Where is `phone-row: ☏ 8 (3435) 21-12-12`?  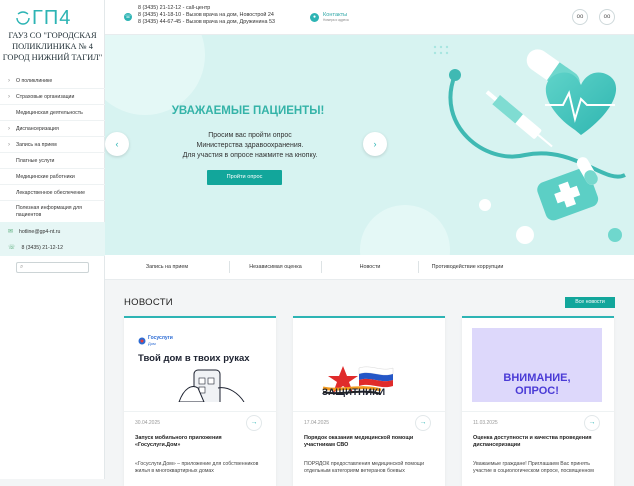 phone-row: ☏ 8 (3435) 21-12-12 is located at coordinates (52, 247).